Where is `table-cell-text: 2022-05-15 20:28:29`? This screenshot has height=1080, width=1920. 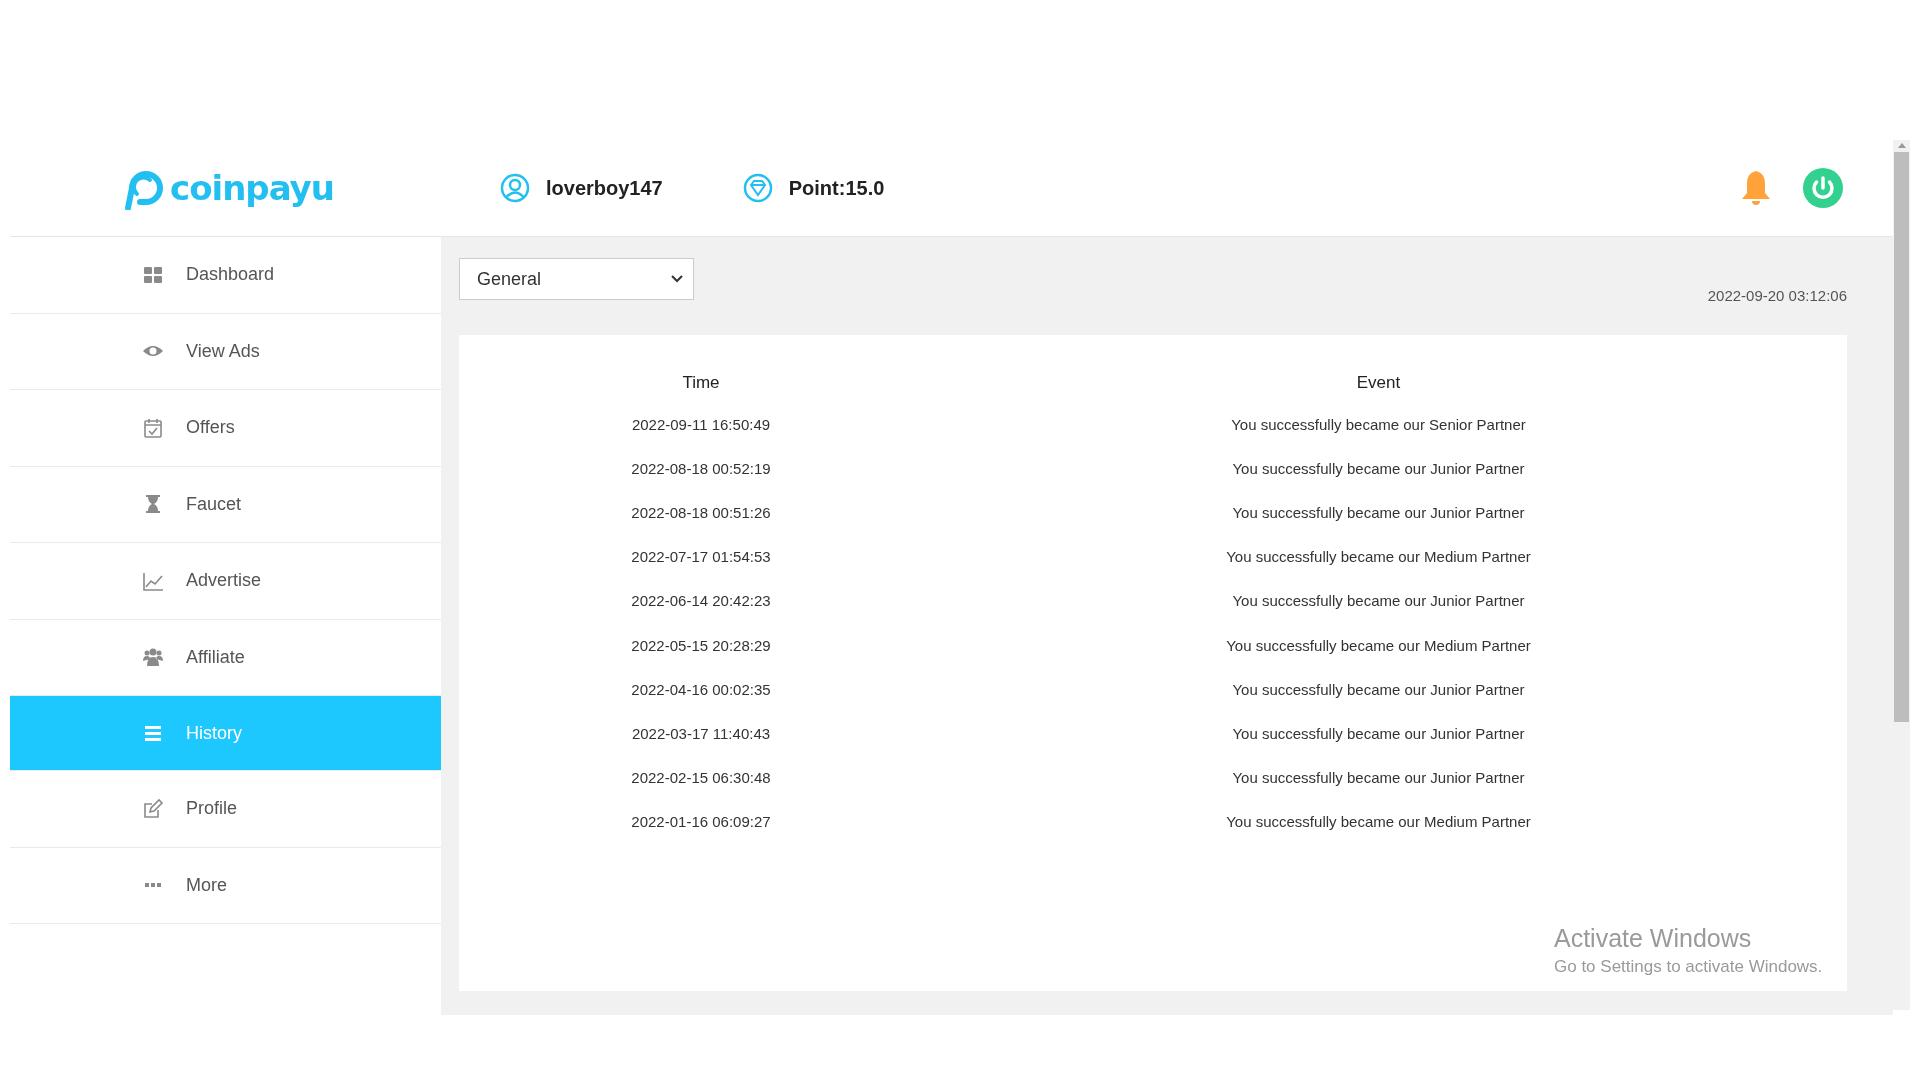
table-cell-text: 2022-05-15 20:28:29 is located at coordinates (701, 645).